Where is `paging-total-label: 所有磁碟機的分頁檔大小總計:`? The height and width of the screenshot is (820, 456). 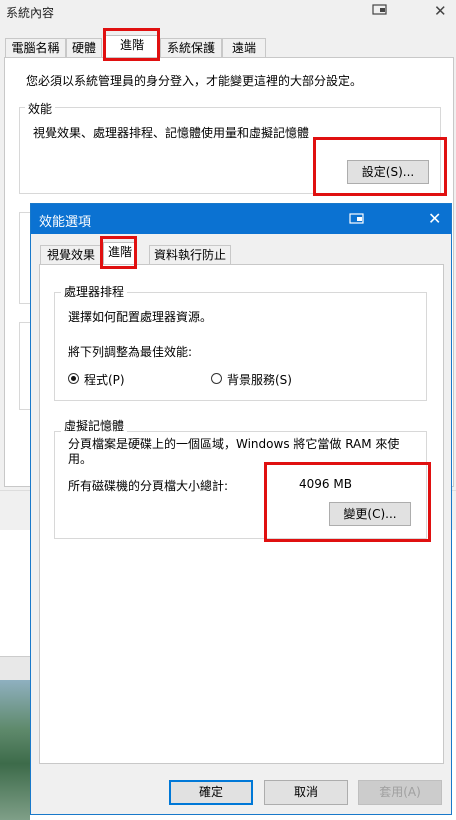 paging-total-label: 所有磁碟機的分頁檔大小總計: is located at coordinates (148, 486).